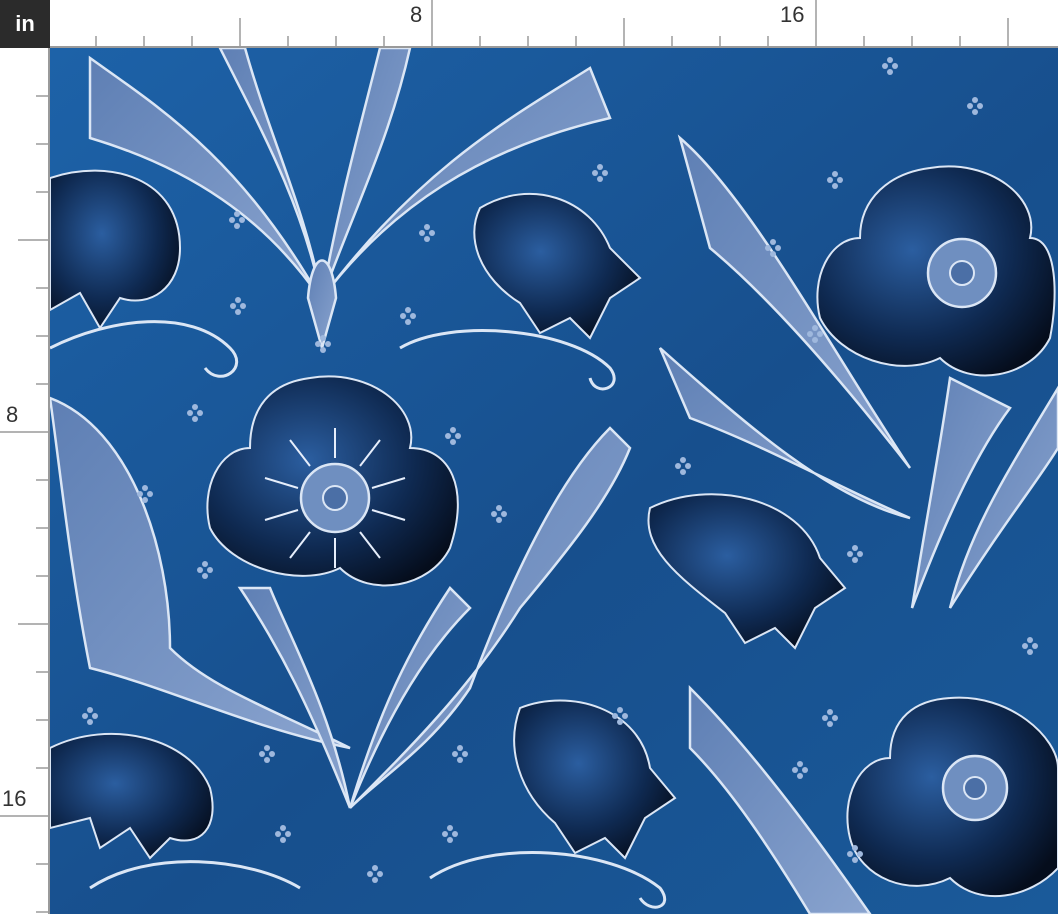 The image size is (1058, 914). What do you see at coordinates (25, 24) in the screenshot?
I see `unit-toggle-button: in` at bounding box center [25, 24].